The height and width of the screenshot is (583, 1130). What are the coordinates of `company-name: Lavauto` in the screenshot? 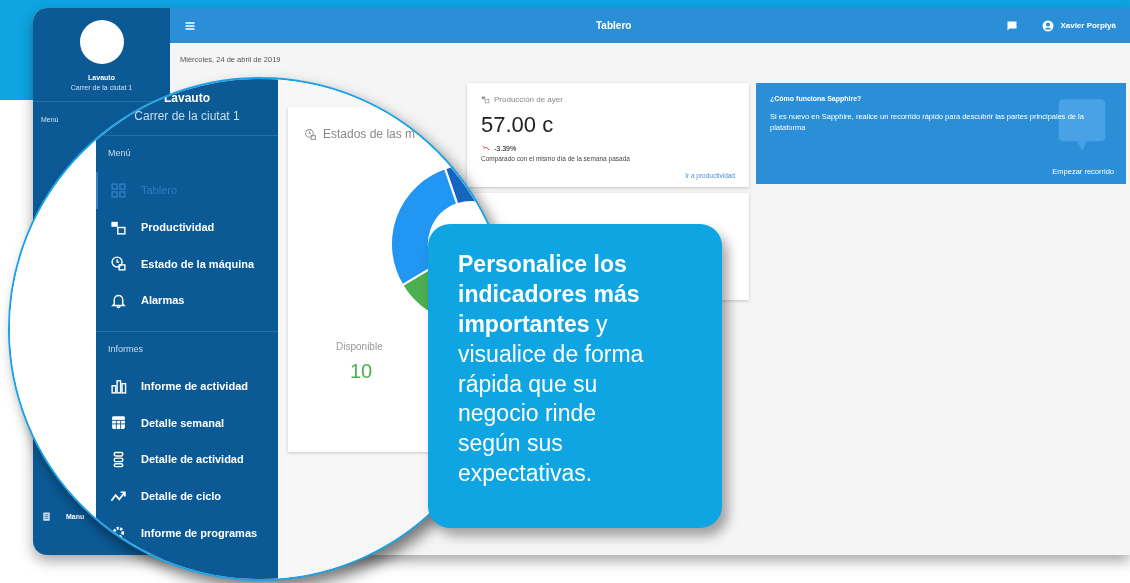 It's located at (187, 98).